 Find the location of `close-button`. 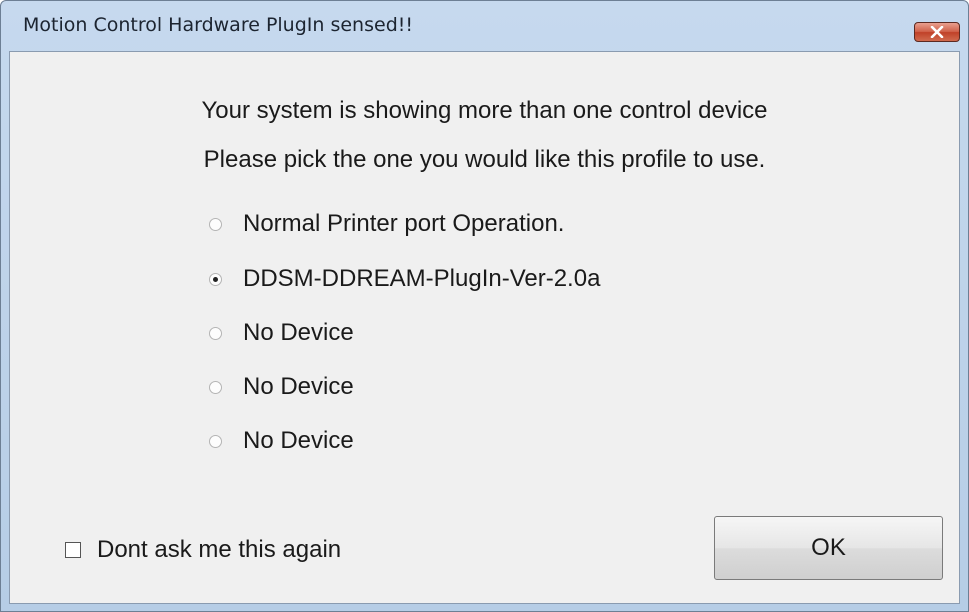

close-button is located at coordinates (937, 32).